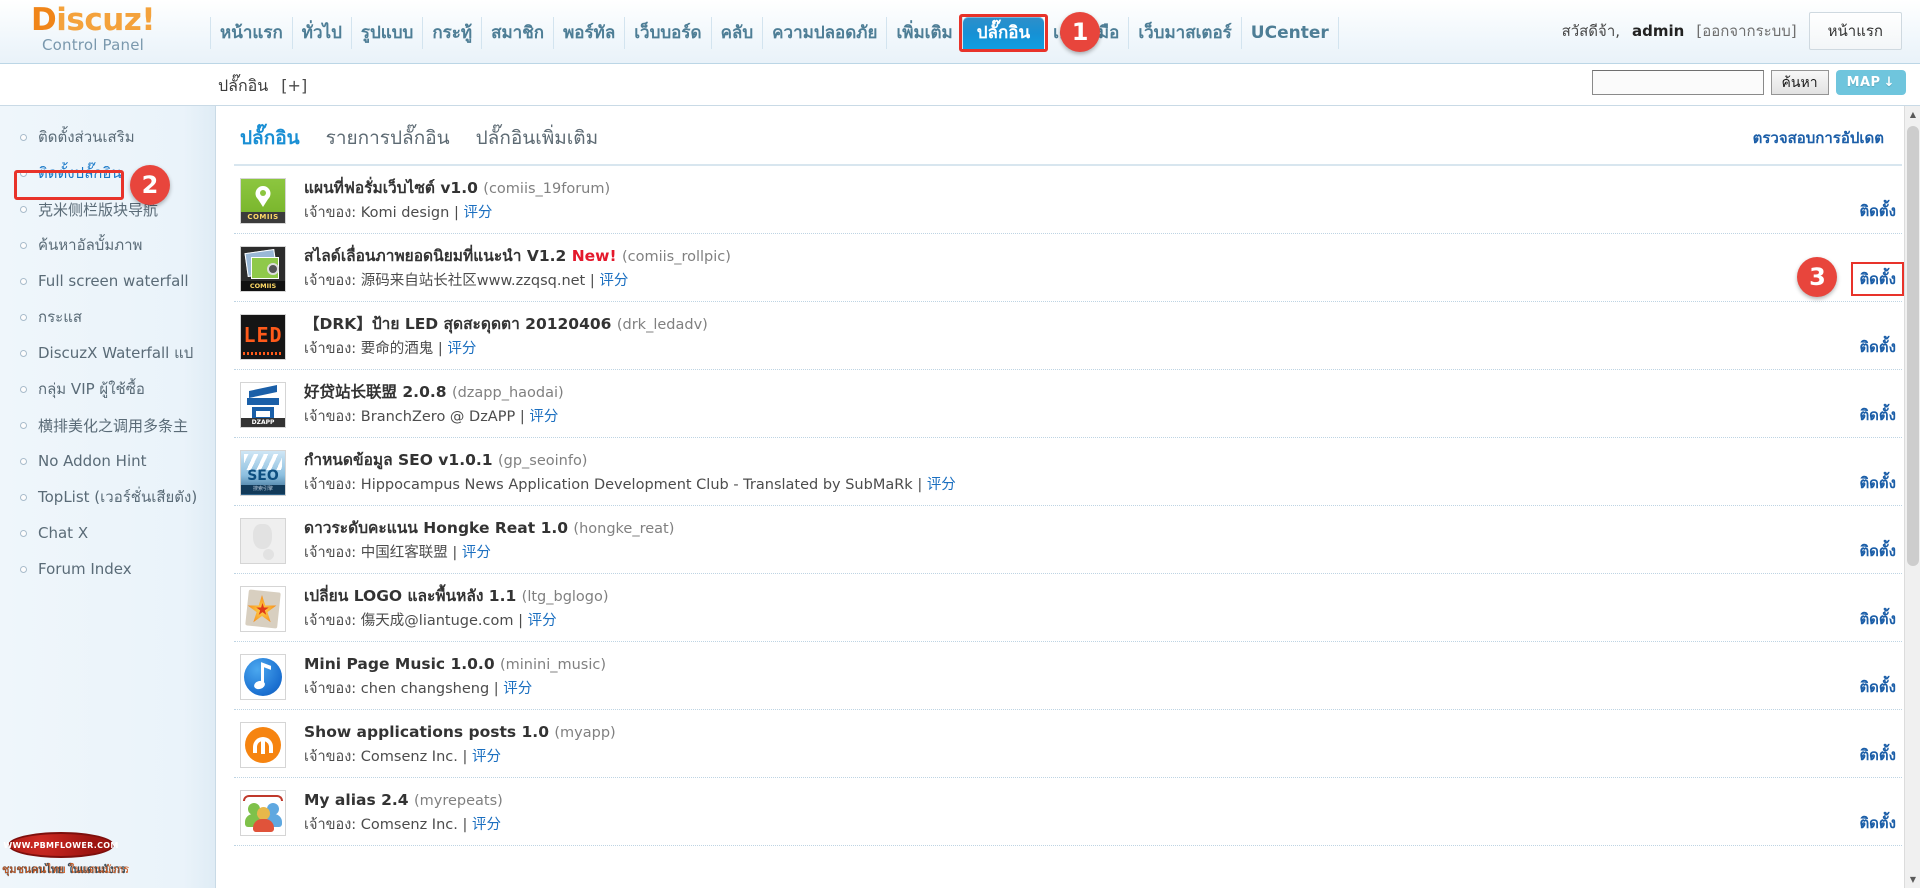  I want to click on sidebar-item-label: ติดตั้งปลั๊กอิน, so click(80, 173).